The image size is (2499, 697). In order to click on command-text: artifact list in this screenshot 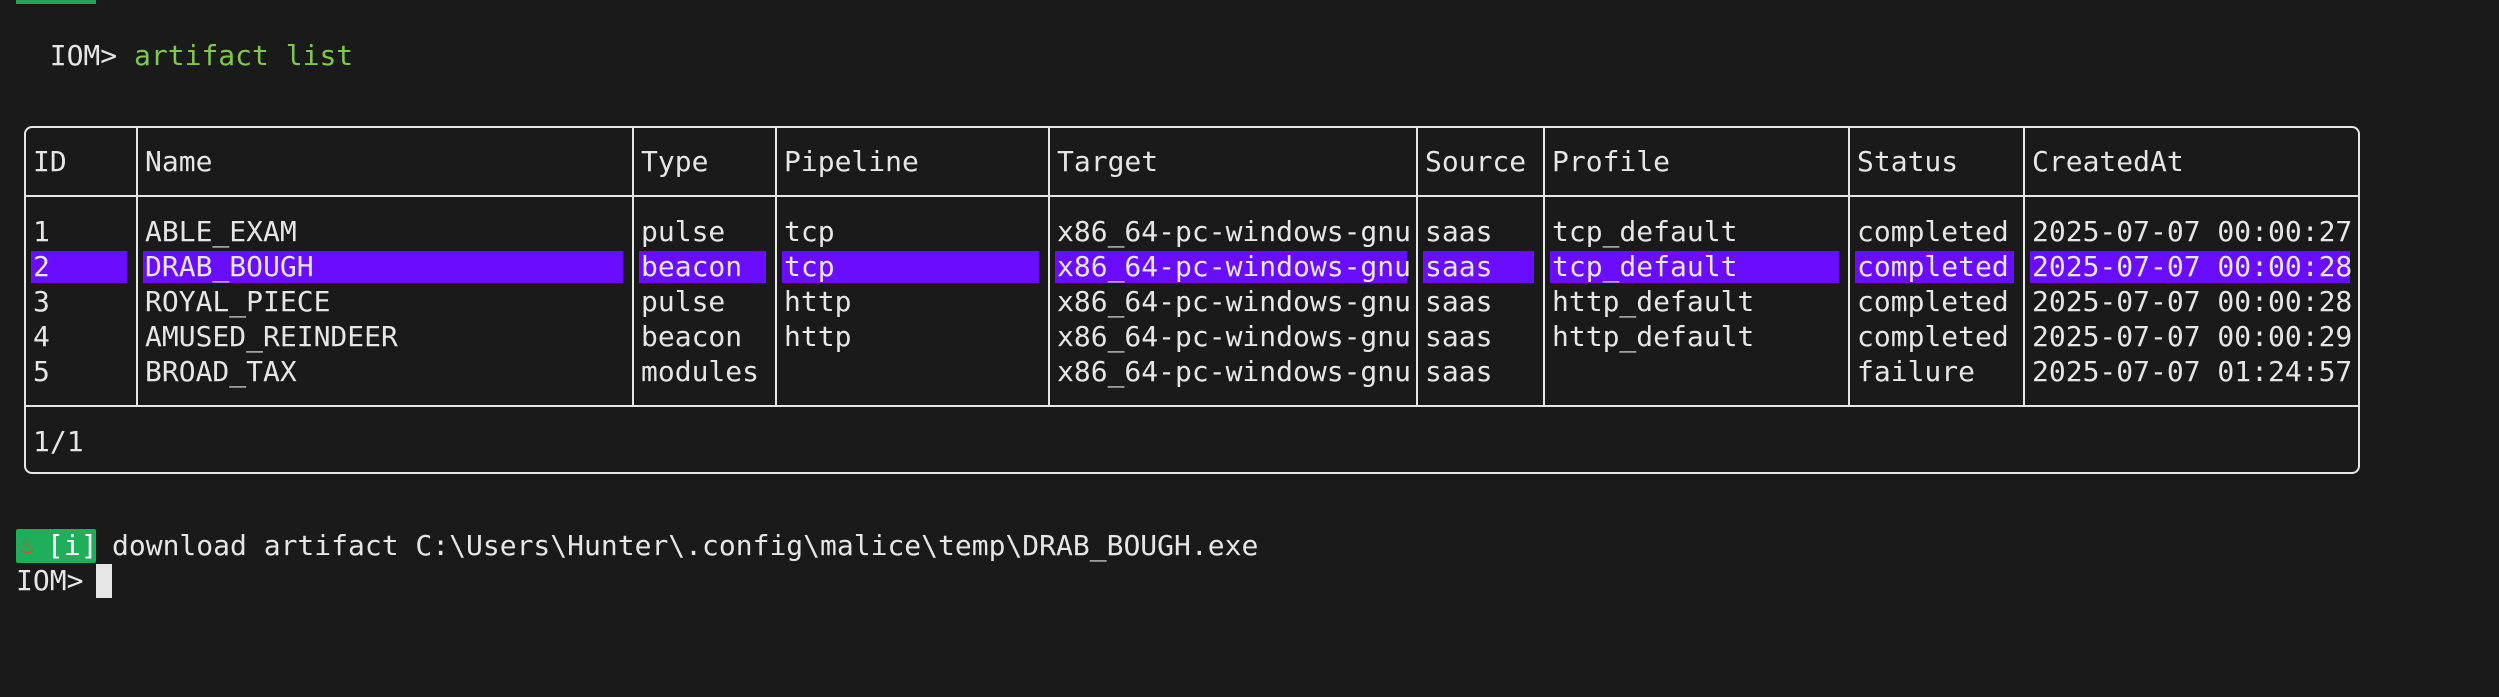, I will do `click(244, 55)`.